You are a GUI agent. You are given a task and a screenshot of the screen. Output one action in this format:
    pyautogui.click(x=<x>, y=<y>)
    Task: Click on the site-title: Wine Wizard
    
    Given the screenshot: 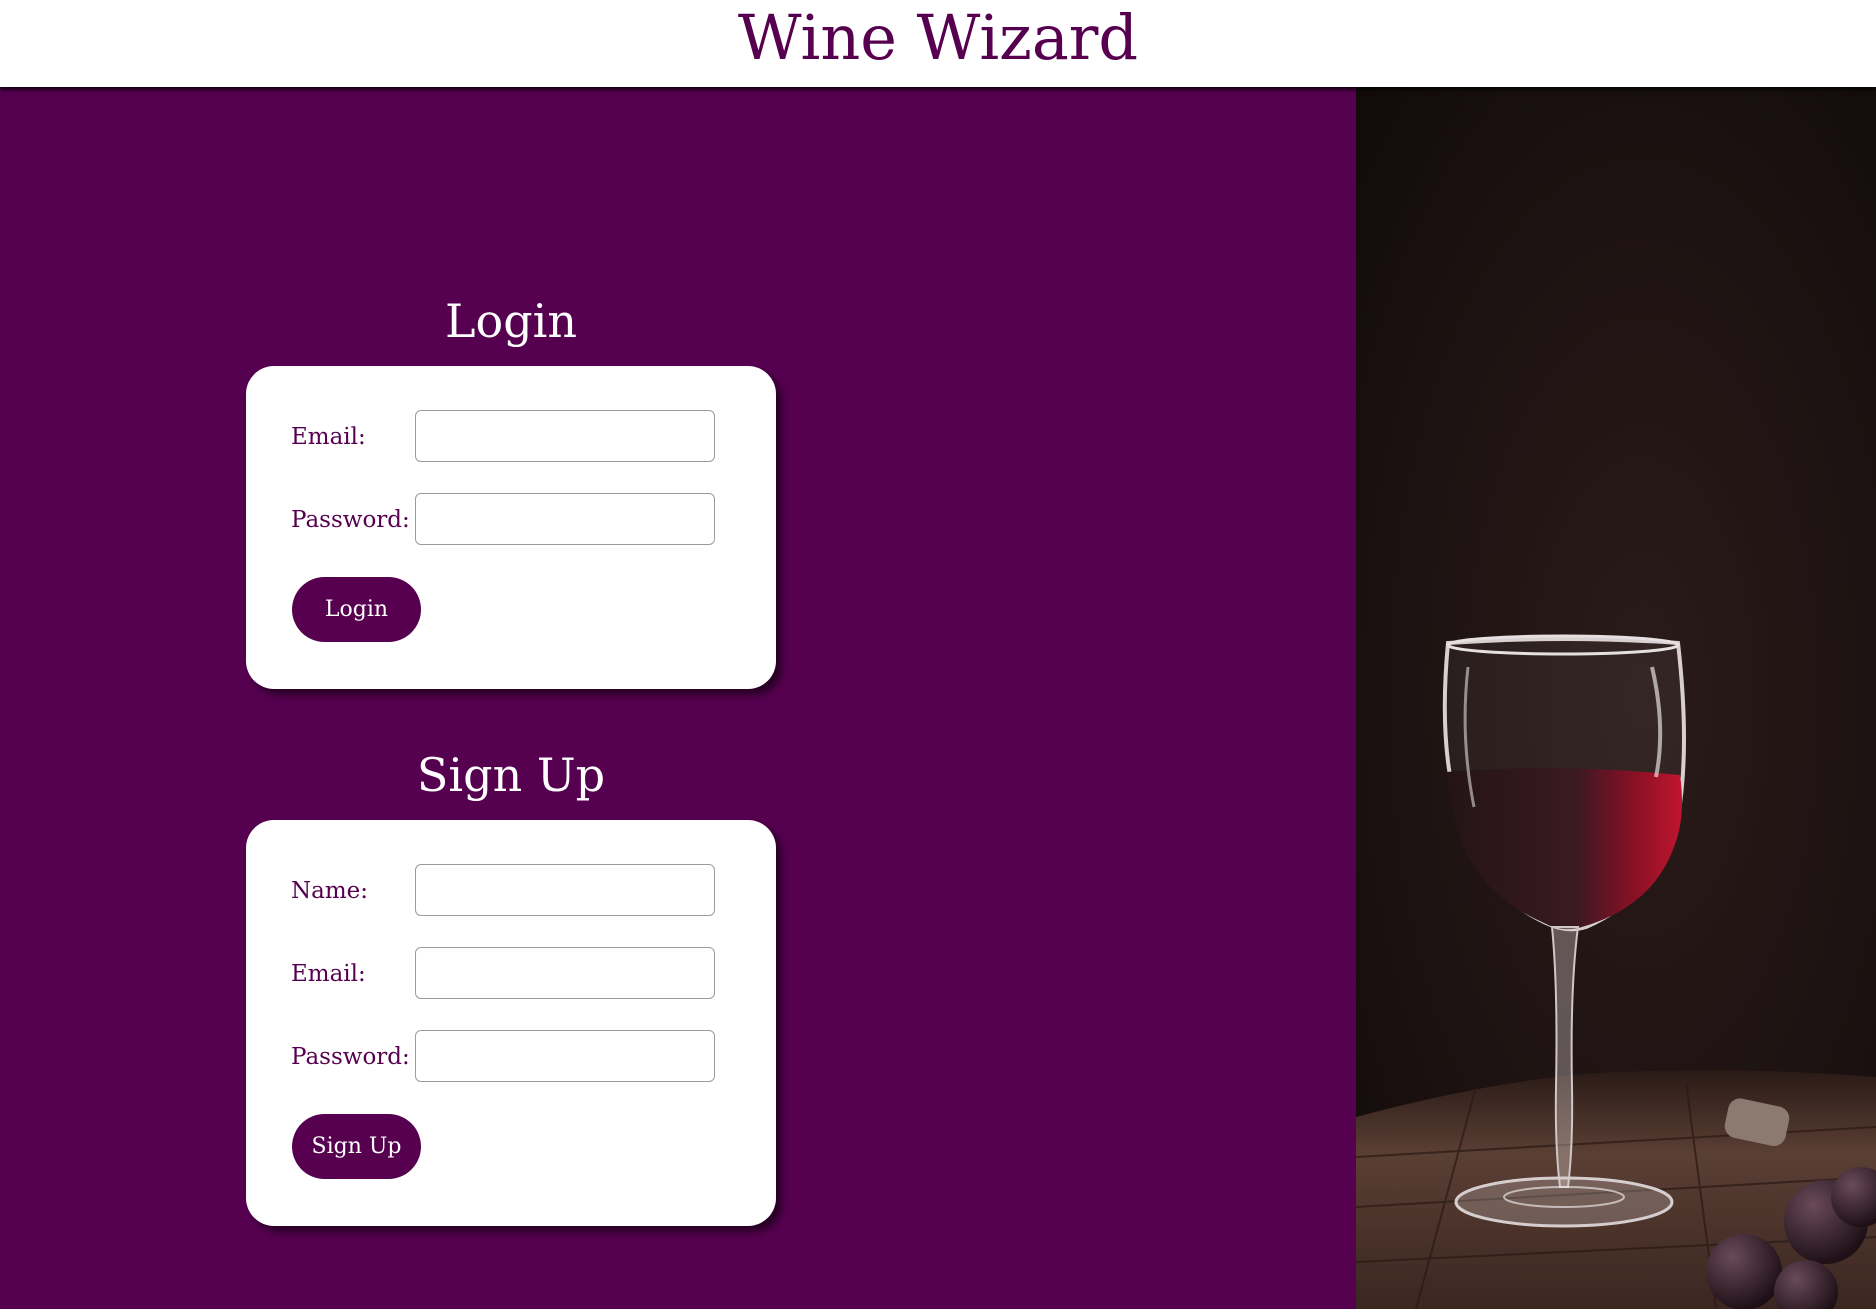 What is the action you would take?
    pyautogui.click(x=938, y=37)
    